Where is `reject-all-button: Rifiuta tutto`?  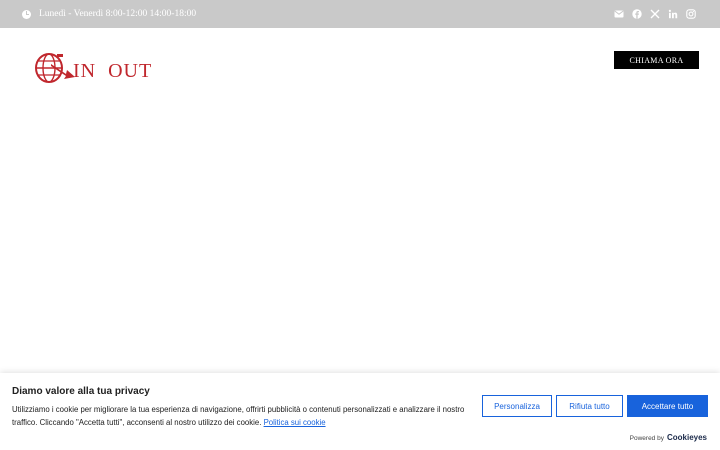 reject-all-button: Rifiuta tutto is located at coordinates (589, 406).